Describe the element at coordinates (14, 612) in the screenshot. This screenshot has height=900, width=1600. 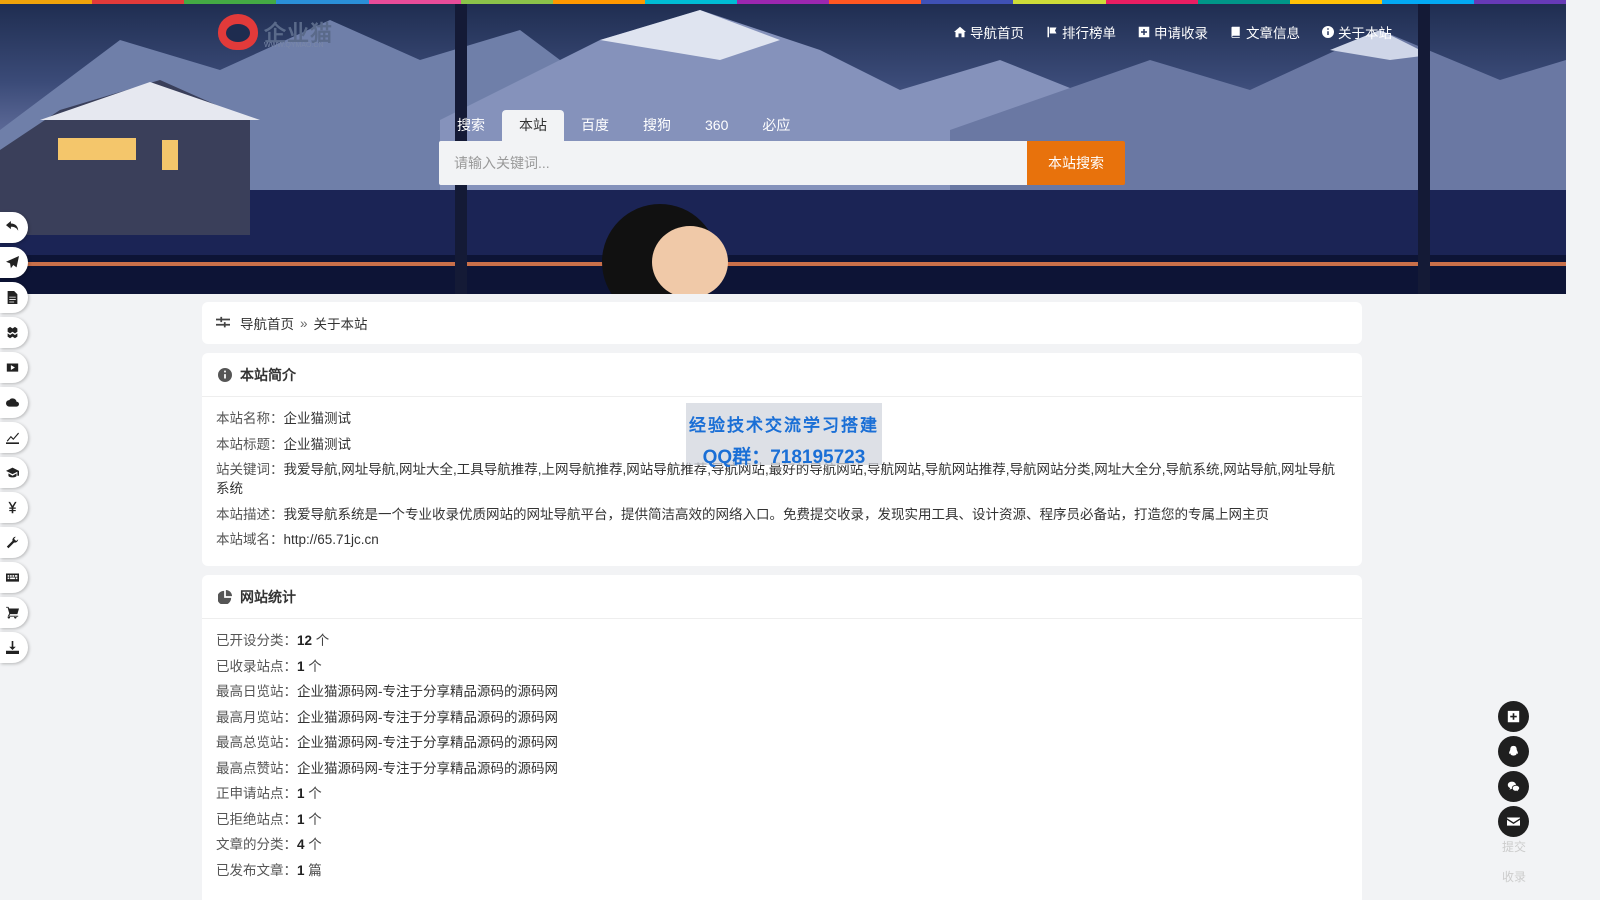
I see `left-tool-cart` at that location.